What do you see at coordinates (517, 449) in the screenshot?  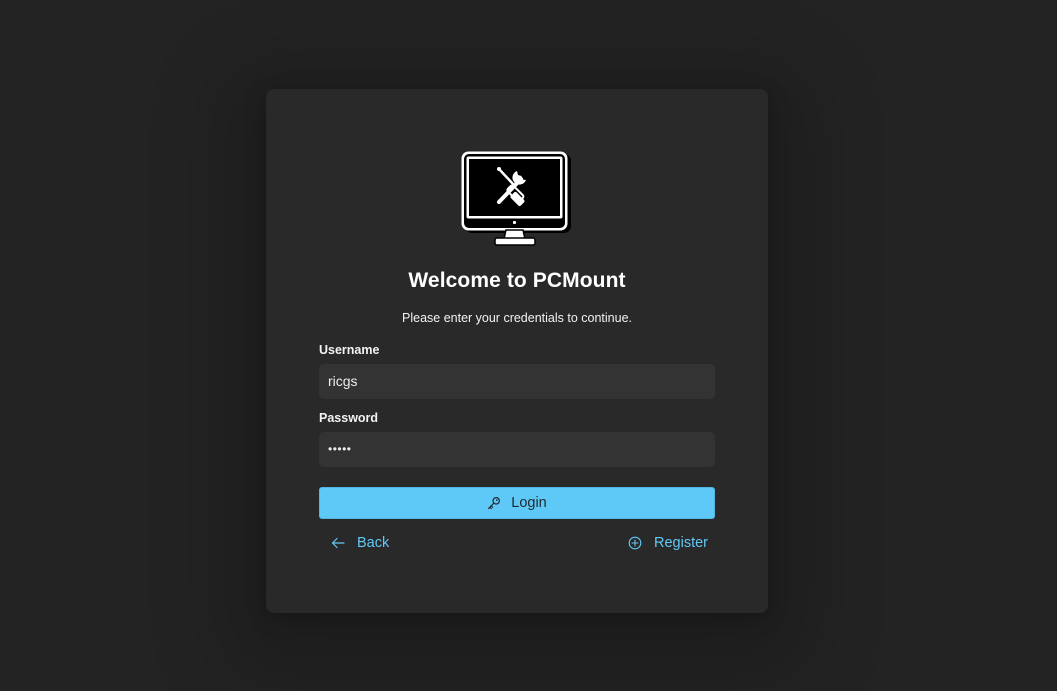 I see `password-field: •••••` at bounding box center [517, 449].